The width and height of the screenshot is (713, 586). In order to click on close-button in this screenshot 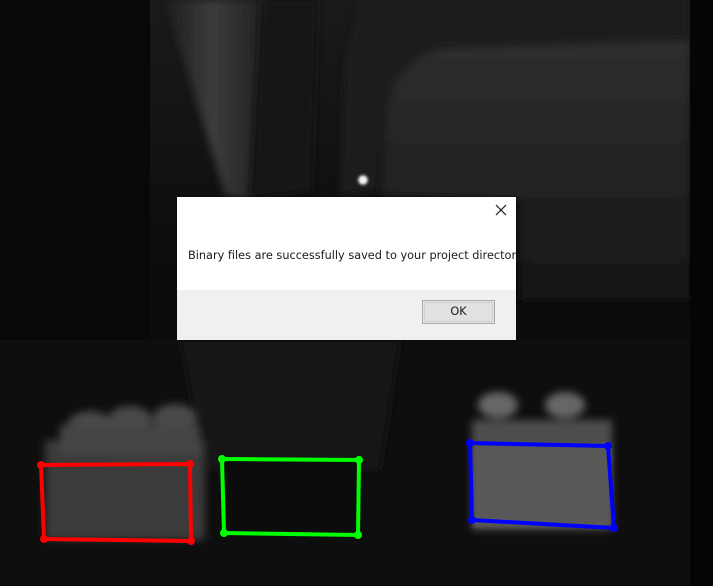, I will do `click(501, 210)`.